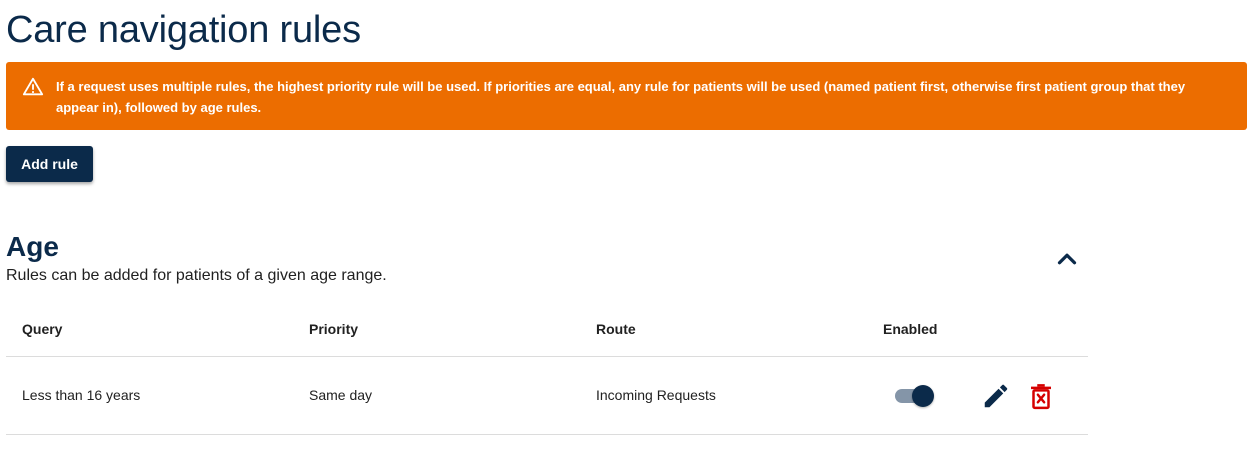 The width and height of the screenshot is (1259, 455). Describe the element at coordinates (49, 164) in the screenshot. I see `add-rule-button: Add rule` at that location.